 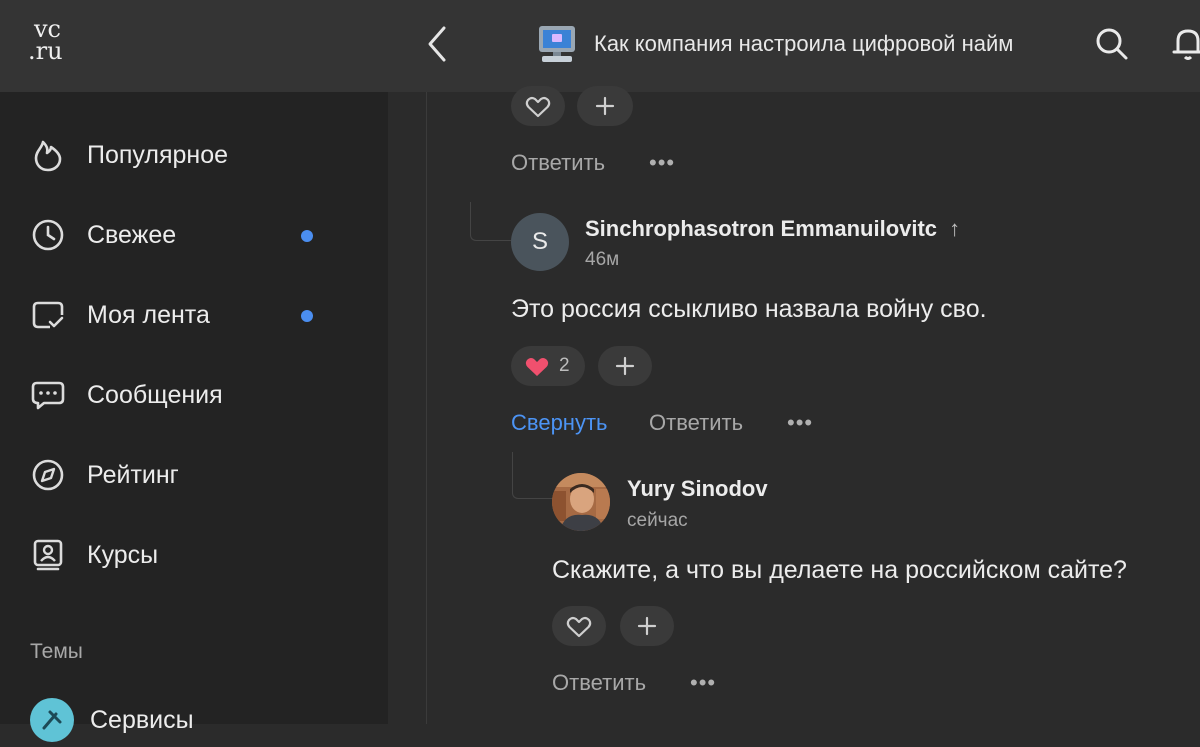 I want to click on author-arrow-up-icon: ↑, so click(x=955, y=228).